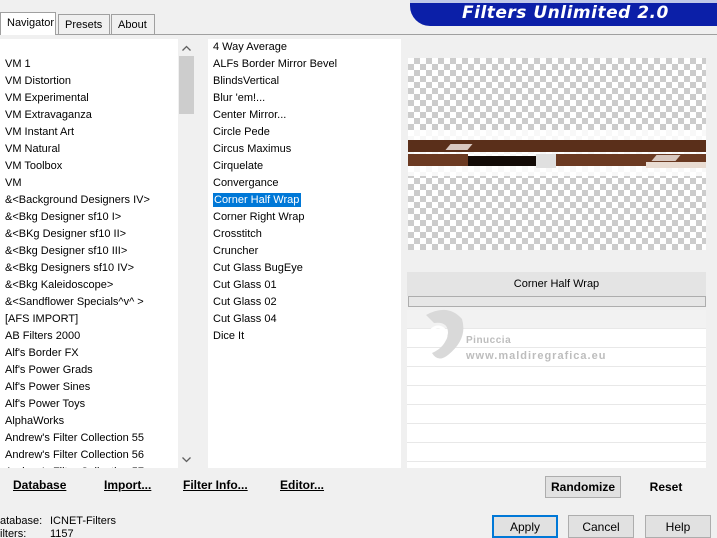  I want to click on reset-label: Reset, so click(666, 487).